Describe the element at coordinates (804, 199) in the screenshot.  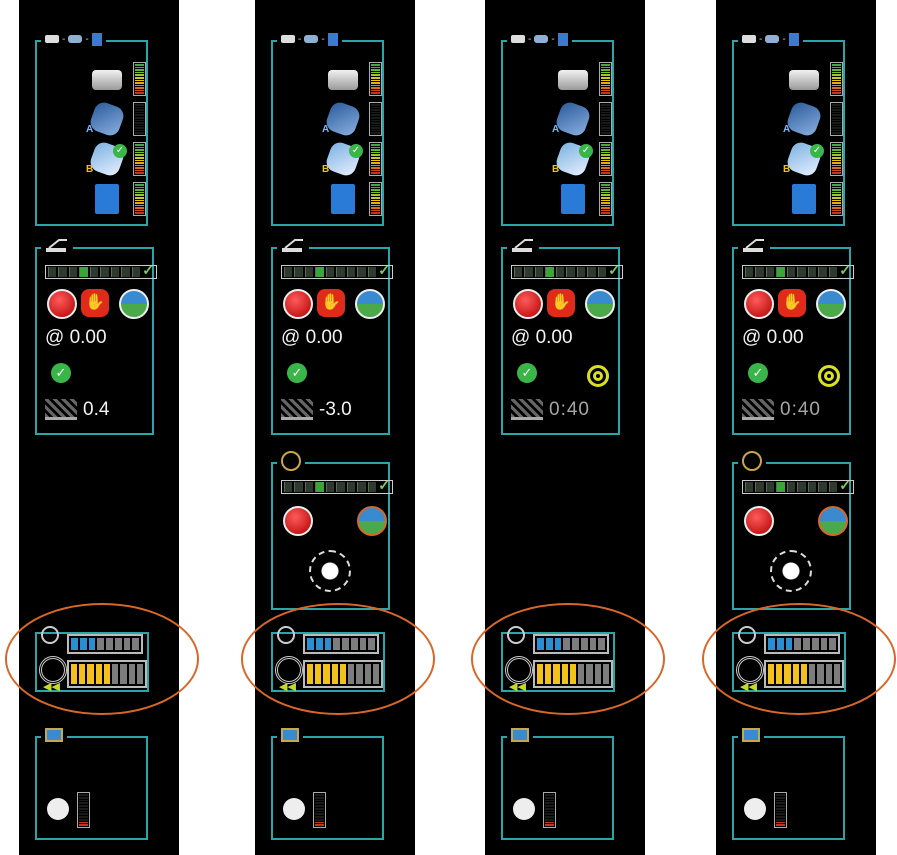
I see `sd-card-icon` at that location.